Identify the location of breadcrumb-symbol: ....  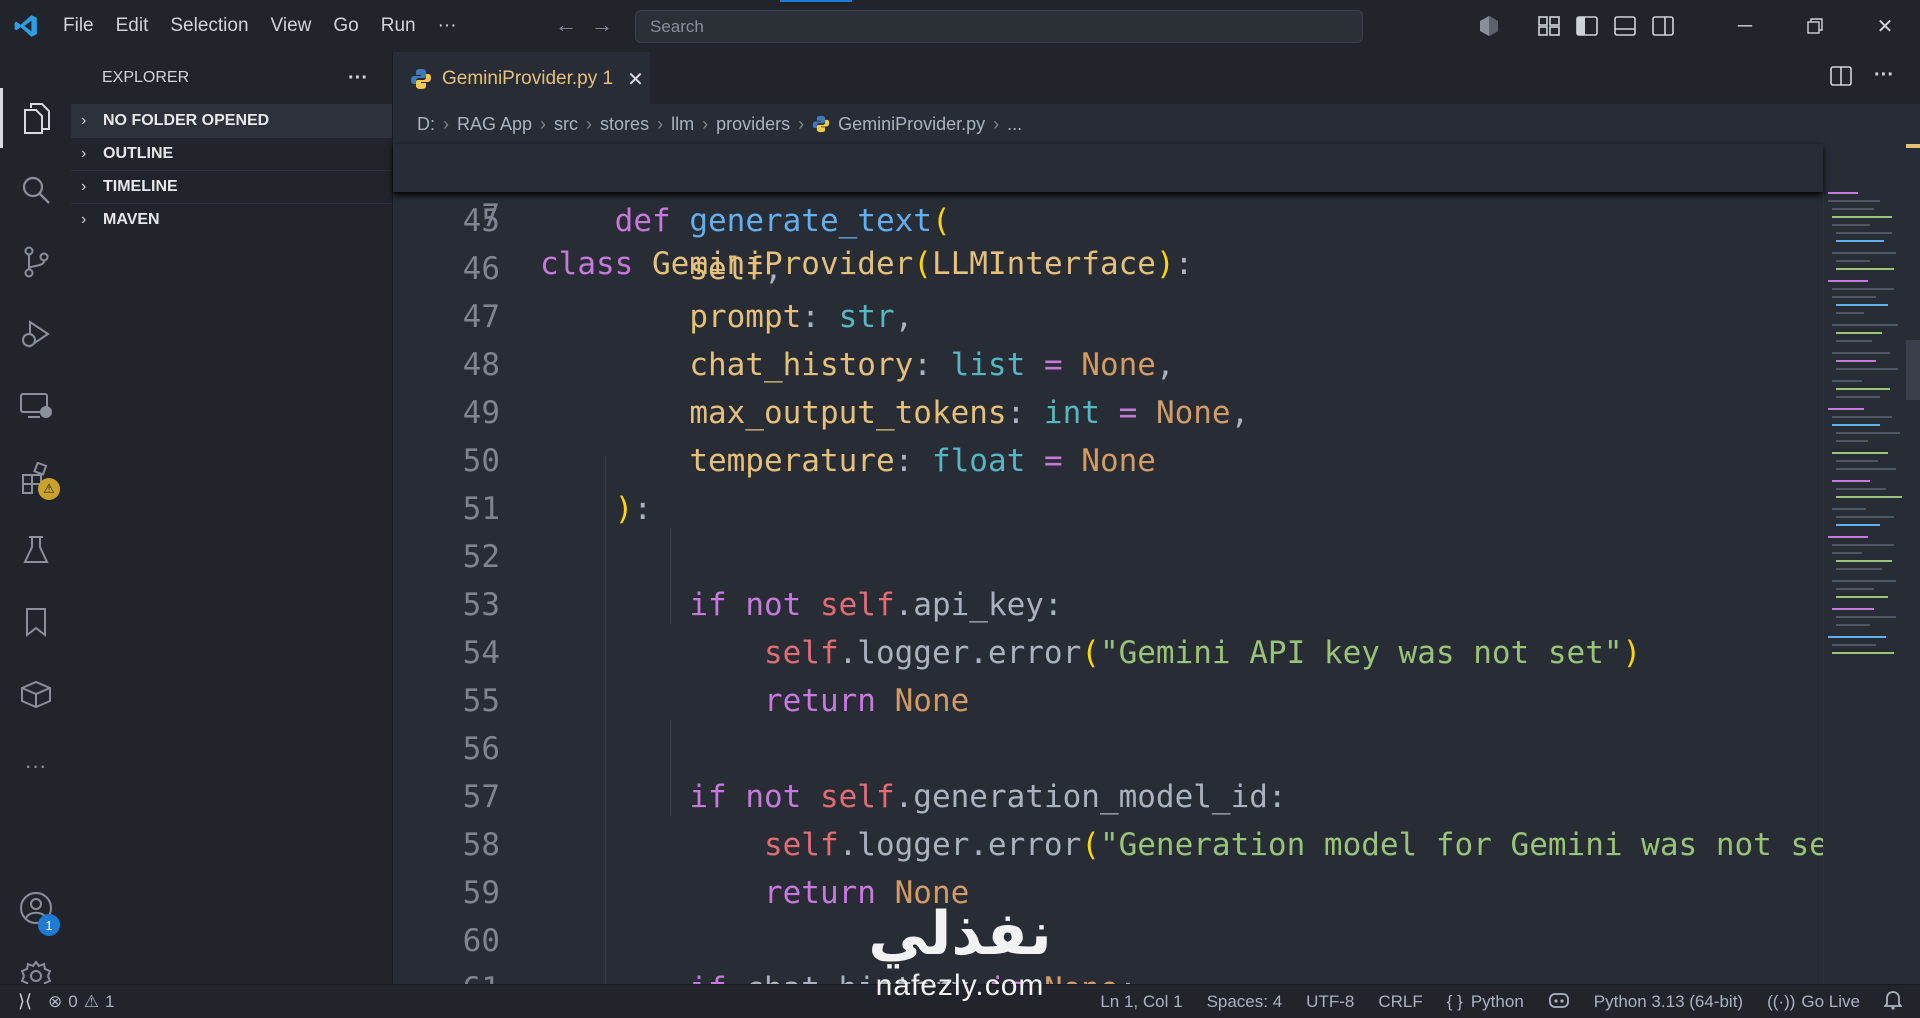
(1014, 124).